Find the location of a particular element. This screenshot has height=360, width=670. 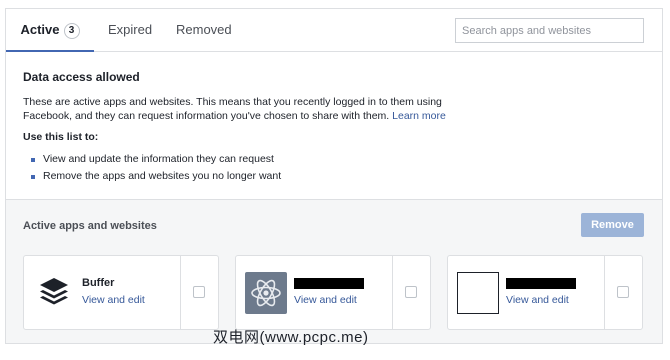

atom-icon is located at coordinates (266, 293).